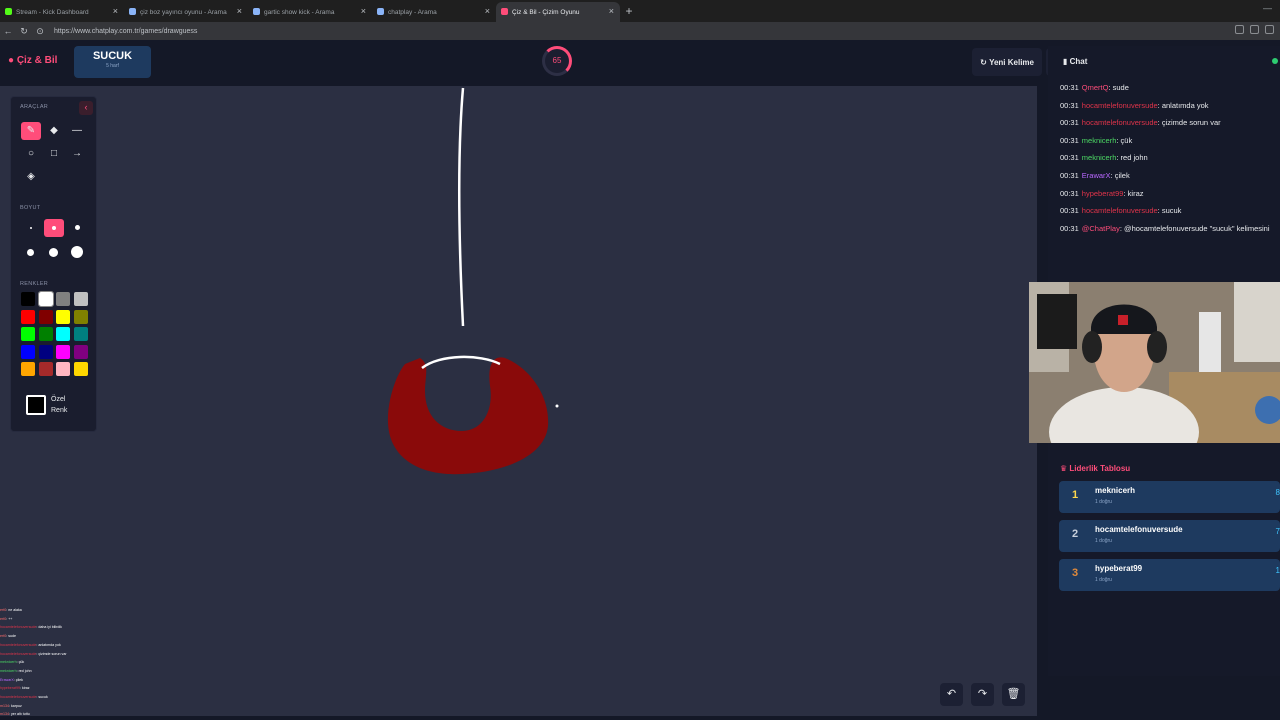  Describe the element at coordinates (1103, 193) in the screenshot. I see `message-user: hypeberat99` at that location.